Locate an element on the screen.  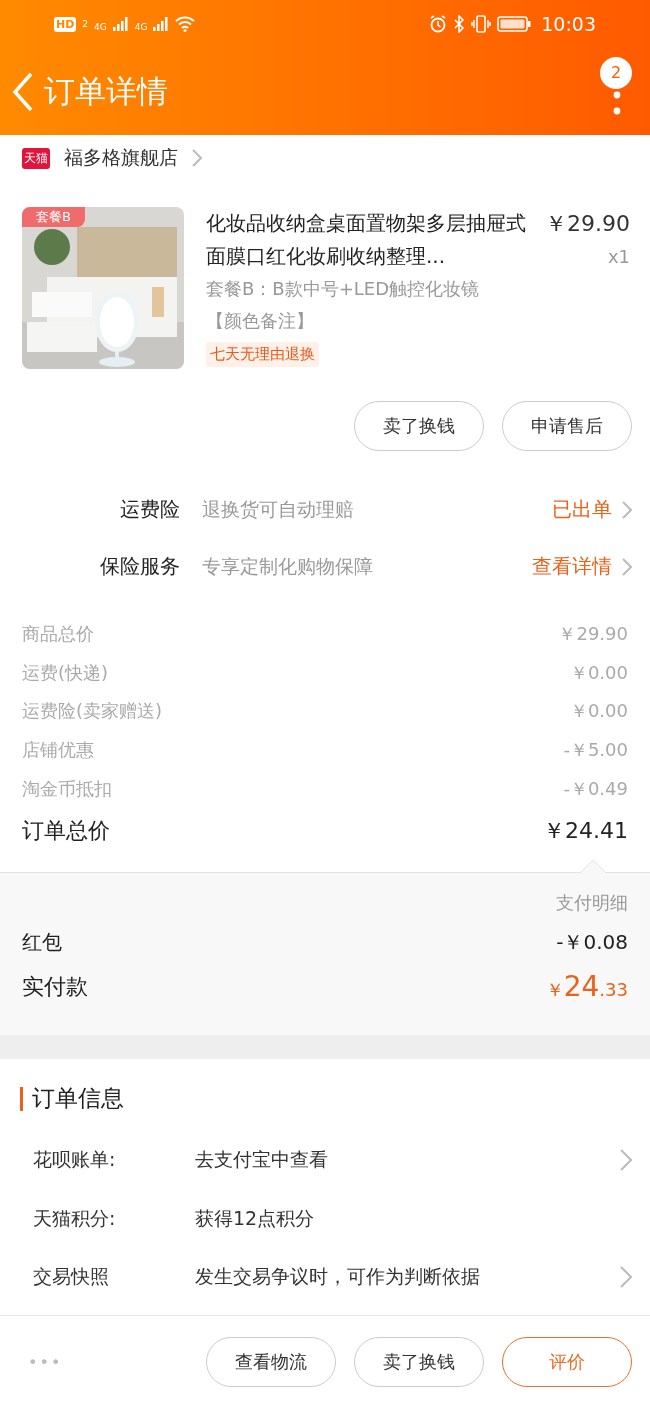
info-label: 交易快照 is located at coordinates (71, 1277).